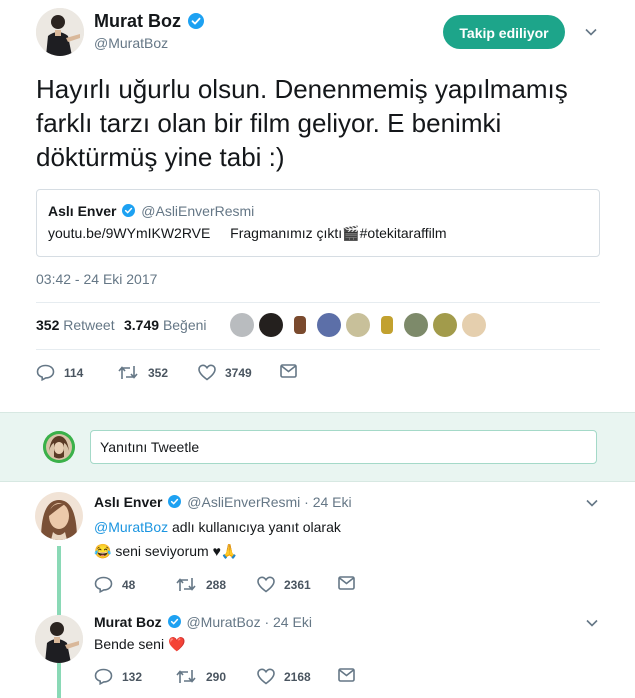 The width and height of the screenshot is (635, 698). Describe the element at coordinates (59, 447) in the screenshot. I see `current-user-avatar` at that location.